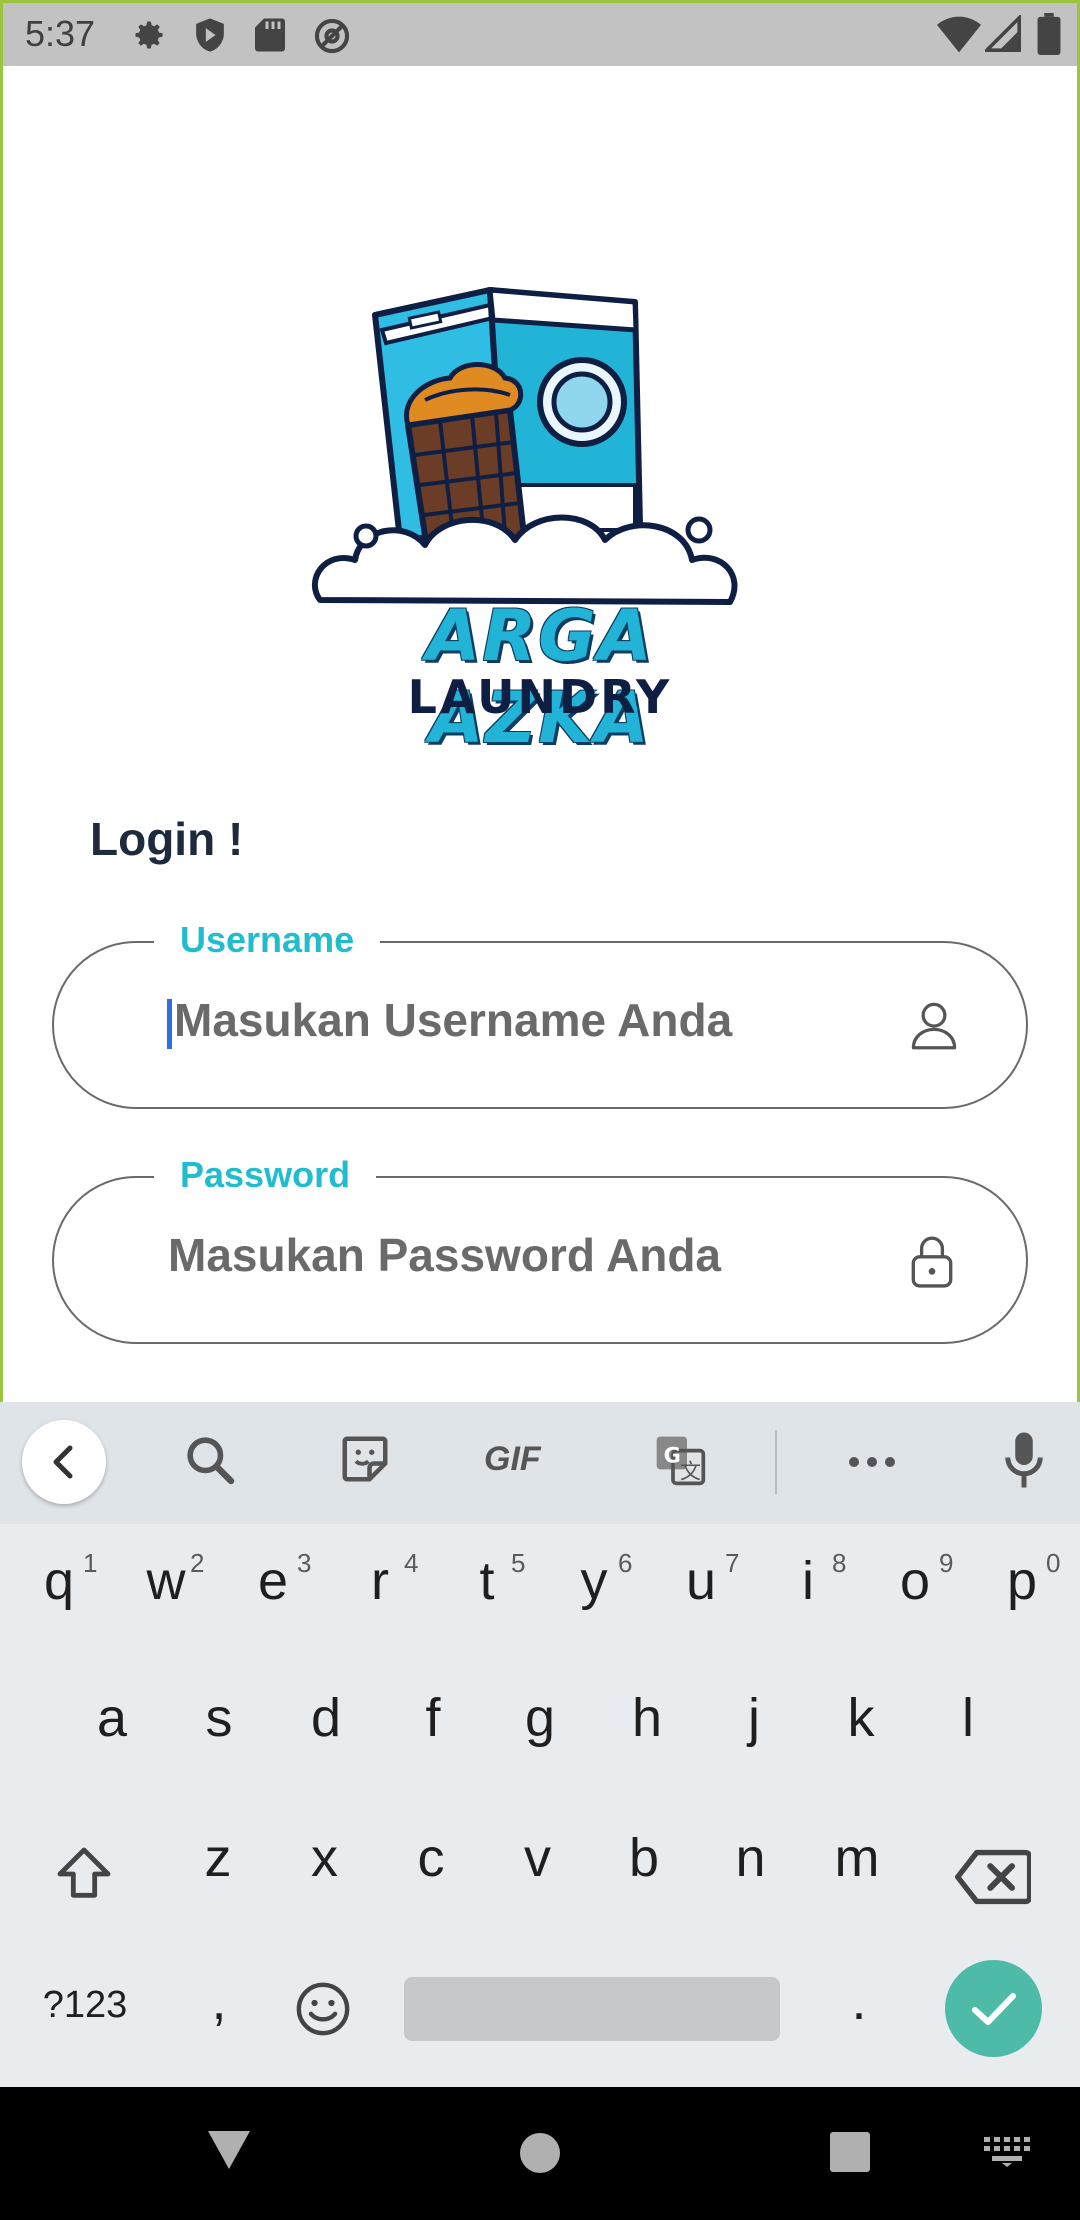 This screenshot has width=1080, height=2220. I want to click on more-icon, so click(872, 1462).